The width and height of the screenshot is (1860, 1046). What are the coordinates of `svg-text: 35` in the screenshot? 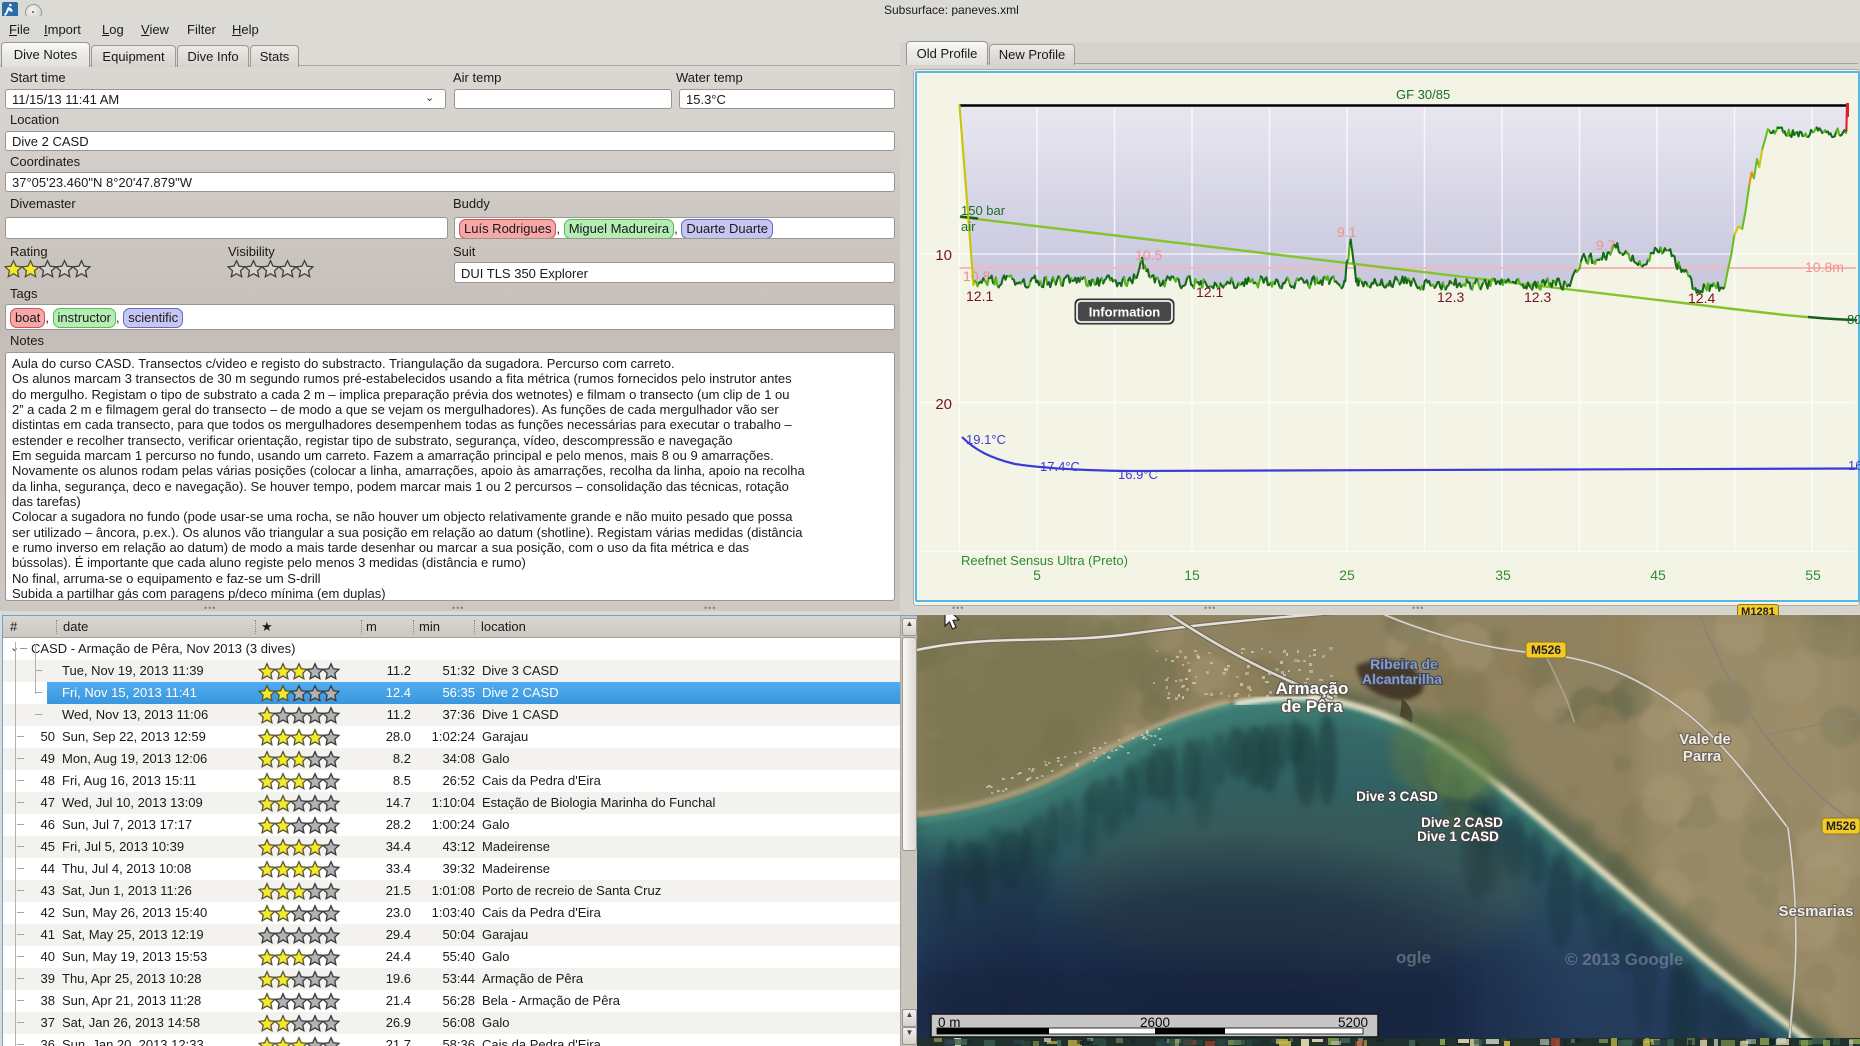 It's located at (1503, 575).